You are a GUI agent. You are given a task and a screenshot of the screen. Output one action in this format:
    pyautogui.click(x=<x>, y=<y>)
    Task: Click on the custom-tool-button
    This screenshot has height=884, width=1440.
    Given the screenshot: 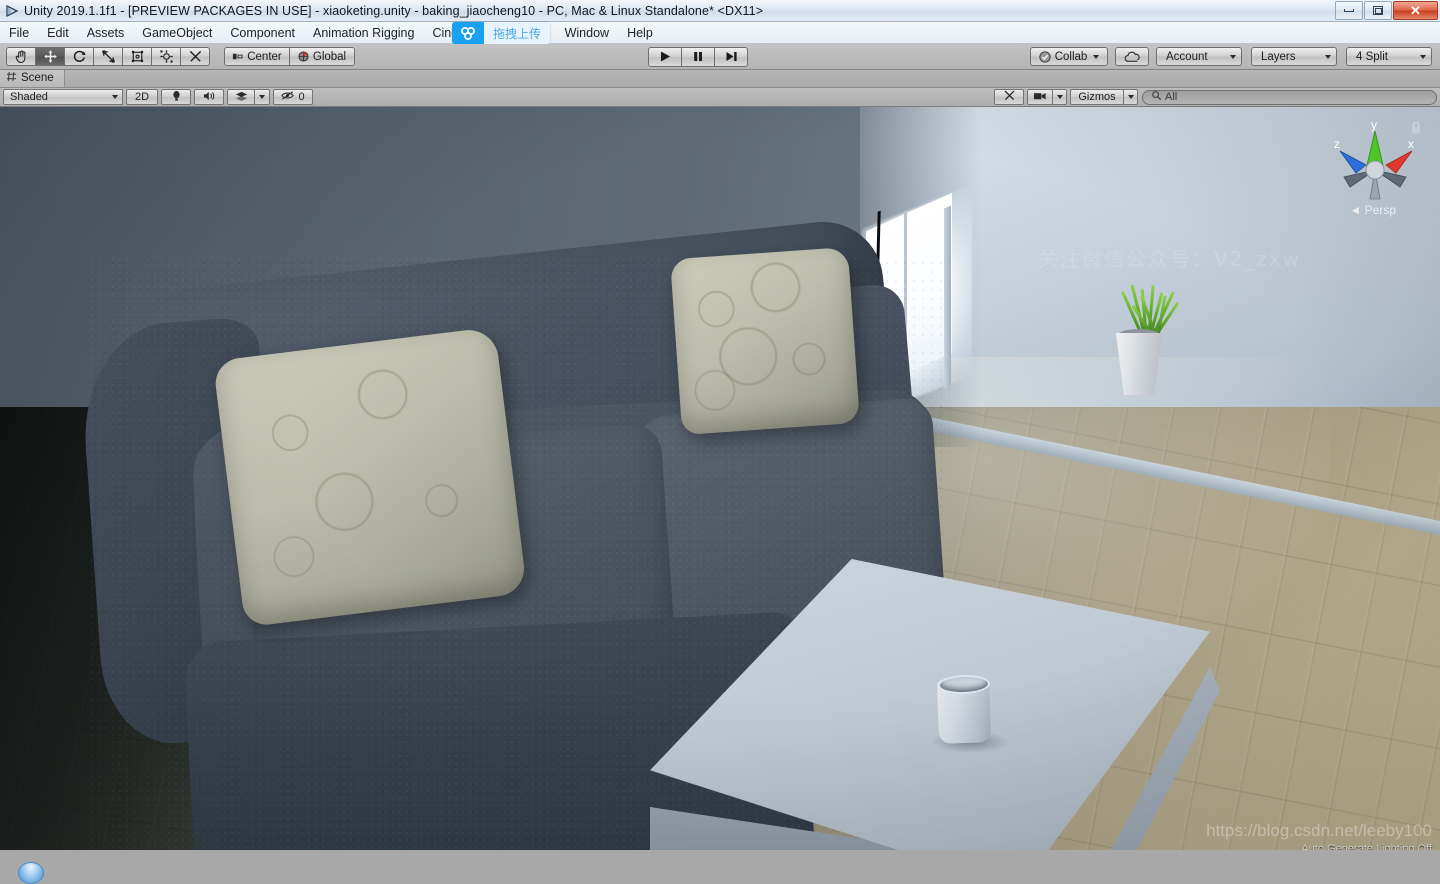 What is the action you would take?
    pyautogui.click(x=195, y=56)
    